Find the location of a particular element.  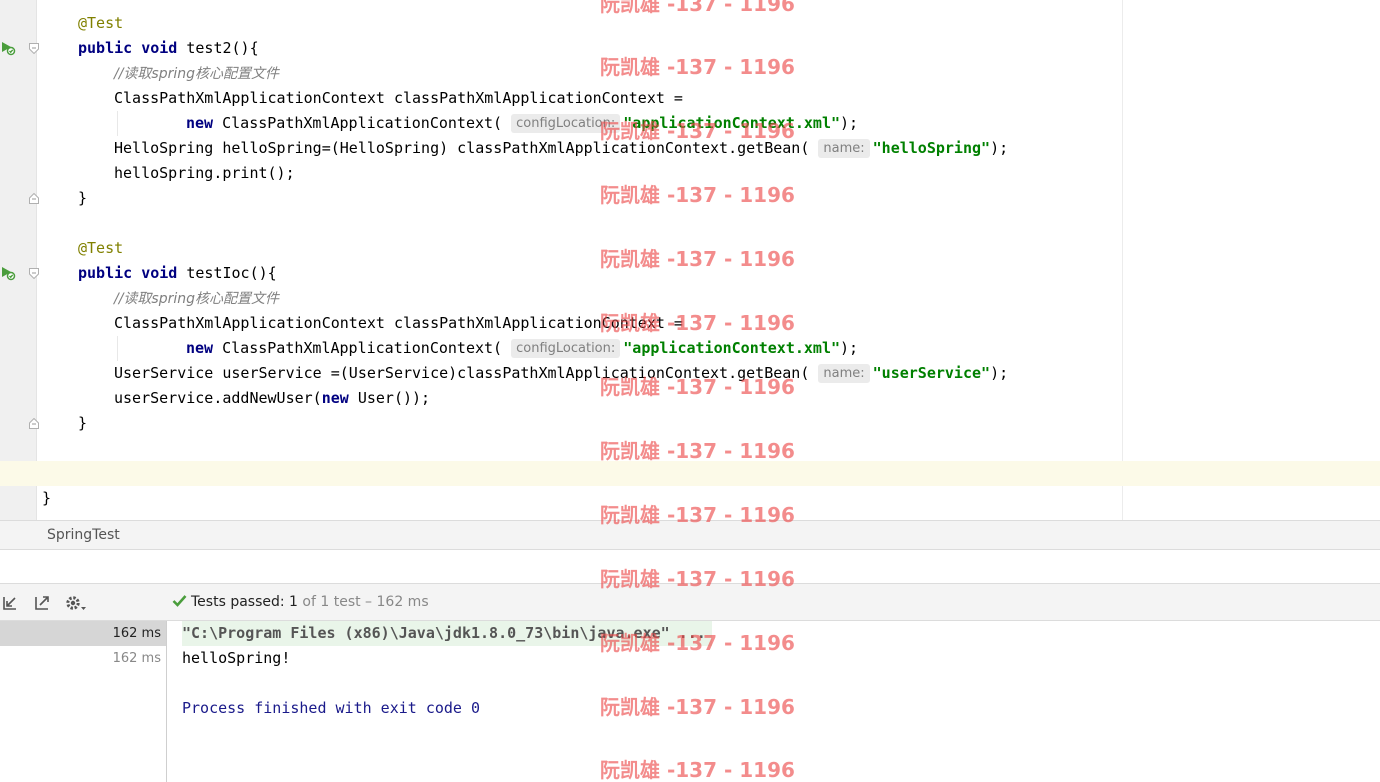

code-line: userService.addNewUser(new User()); is located at coordinates (272, 398).